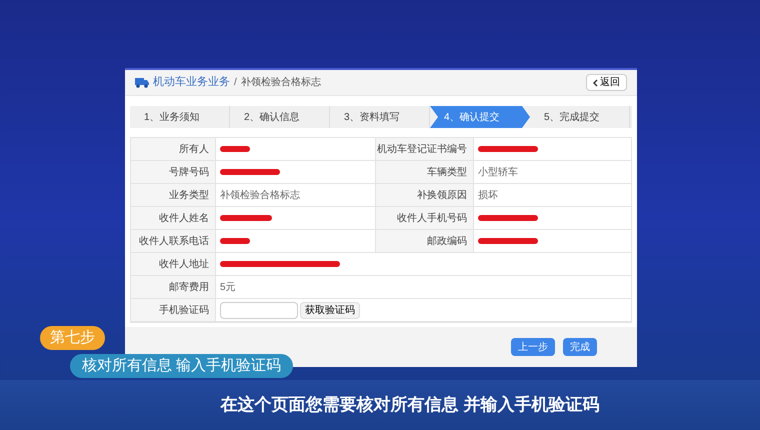  Describe the element at coordinates (173, 287) in the screenshot. I see `field-label: 邮寄费用` at that location.